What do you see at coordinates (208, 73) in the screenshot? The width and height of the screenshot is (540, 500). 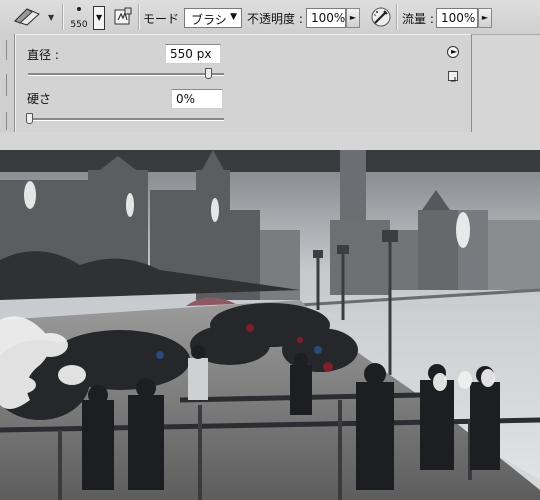 I see `diameter-slider-thumb` at bounding box center [208, 73].